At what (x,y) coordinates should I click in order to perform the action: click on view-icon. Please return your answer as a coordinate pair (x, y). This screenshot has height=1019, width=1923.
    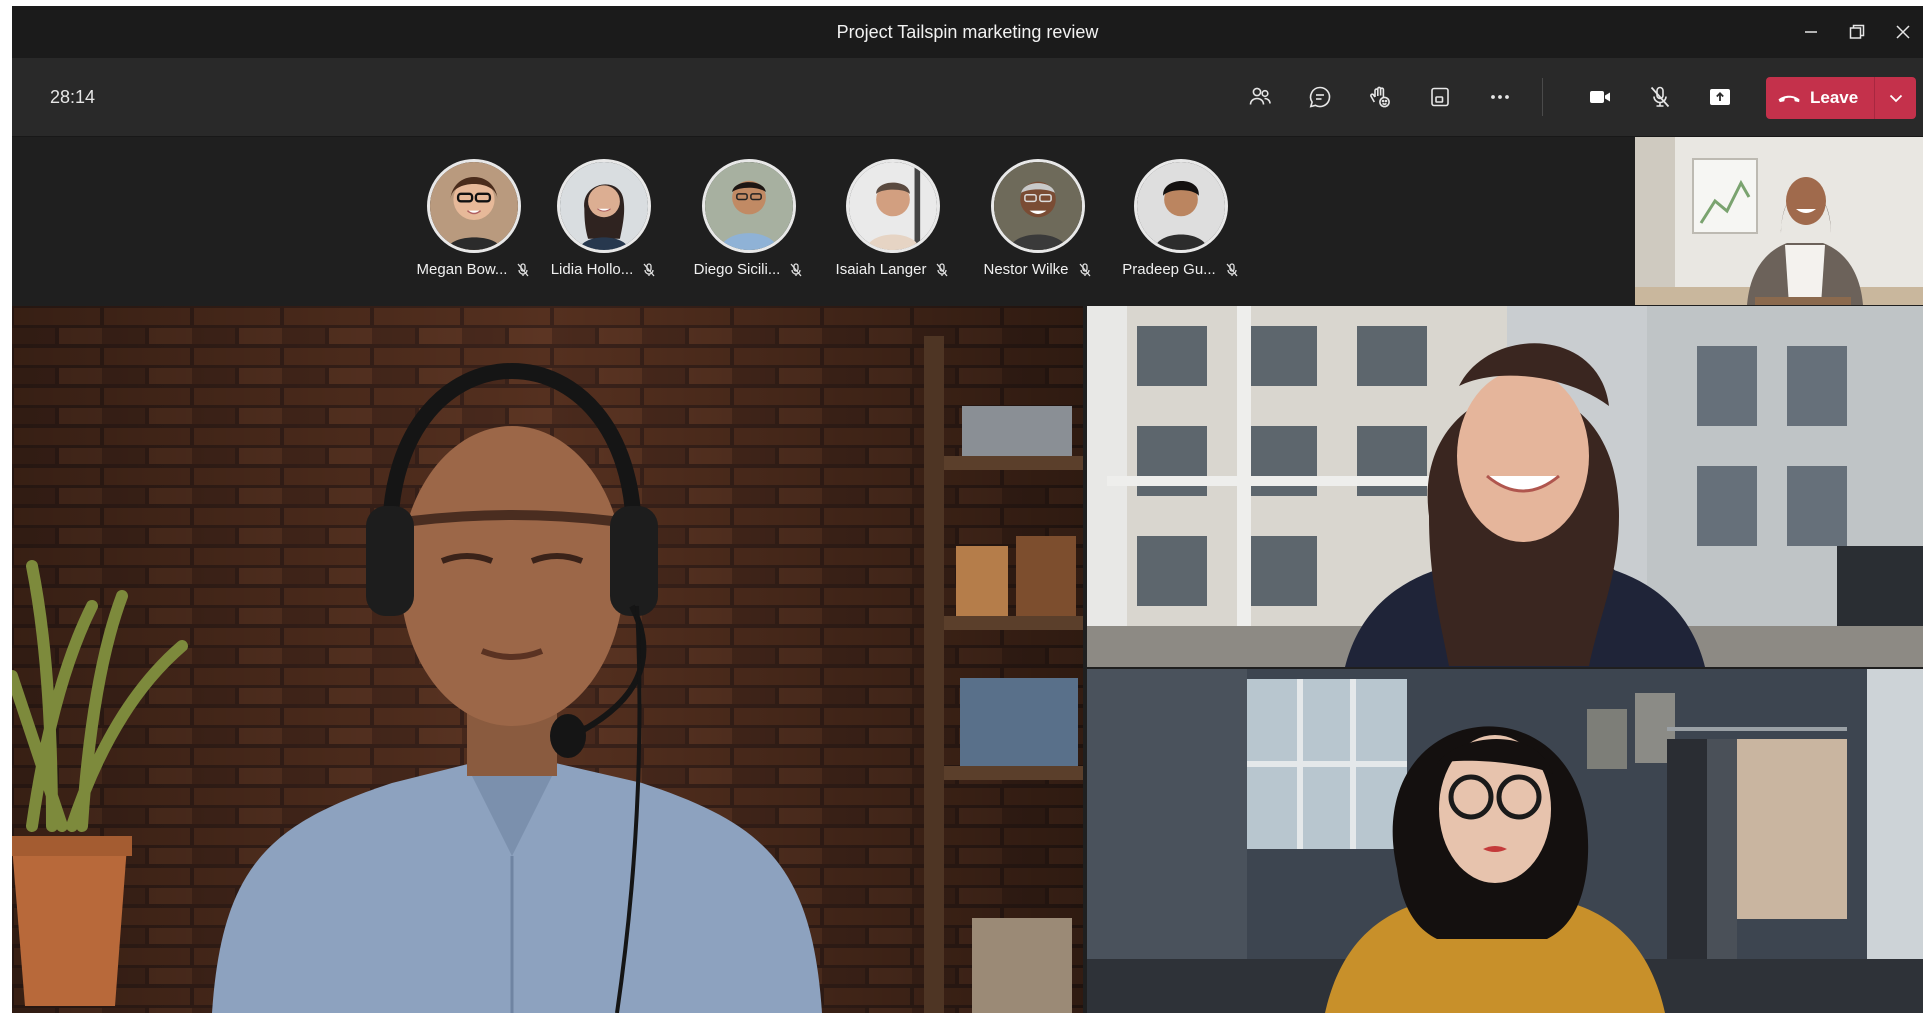
    Looking at the image, I should click on (1440, 97).